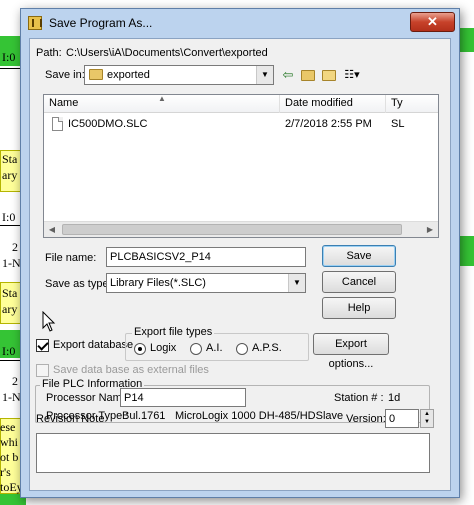 The width and height of the screenshot is (474, 505). I want to click on file-type: SL, so click(398, 124).